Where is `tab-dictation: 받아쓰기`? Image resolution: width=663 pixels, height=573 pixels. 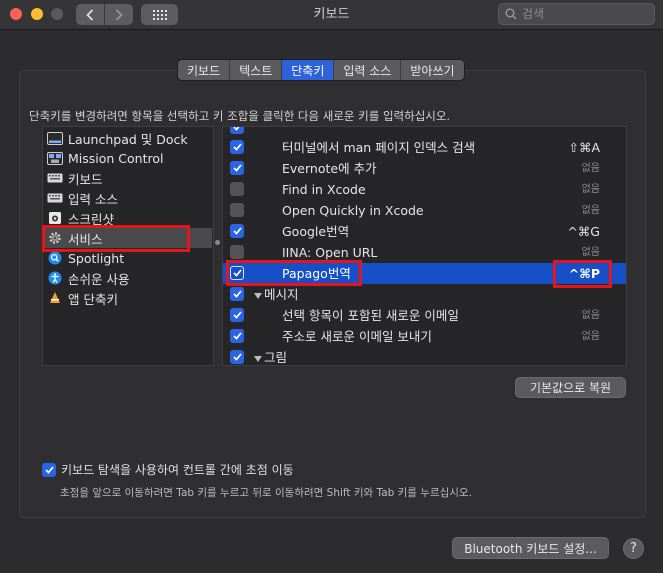
tab-dictation: 받아쓰기 is located at coordinates (431, 70).